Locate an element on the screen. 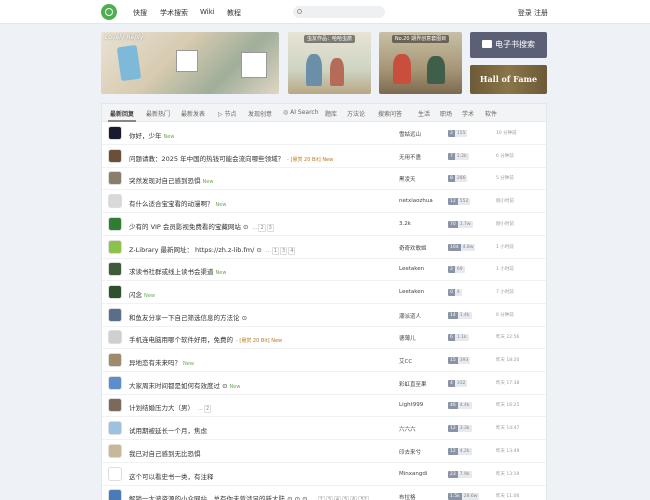 The image size is (650, 500). tab-nodes: ▷ 节点 is located at coordinates (227, 113).